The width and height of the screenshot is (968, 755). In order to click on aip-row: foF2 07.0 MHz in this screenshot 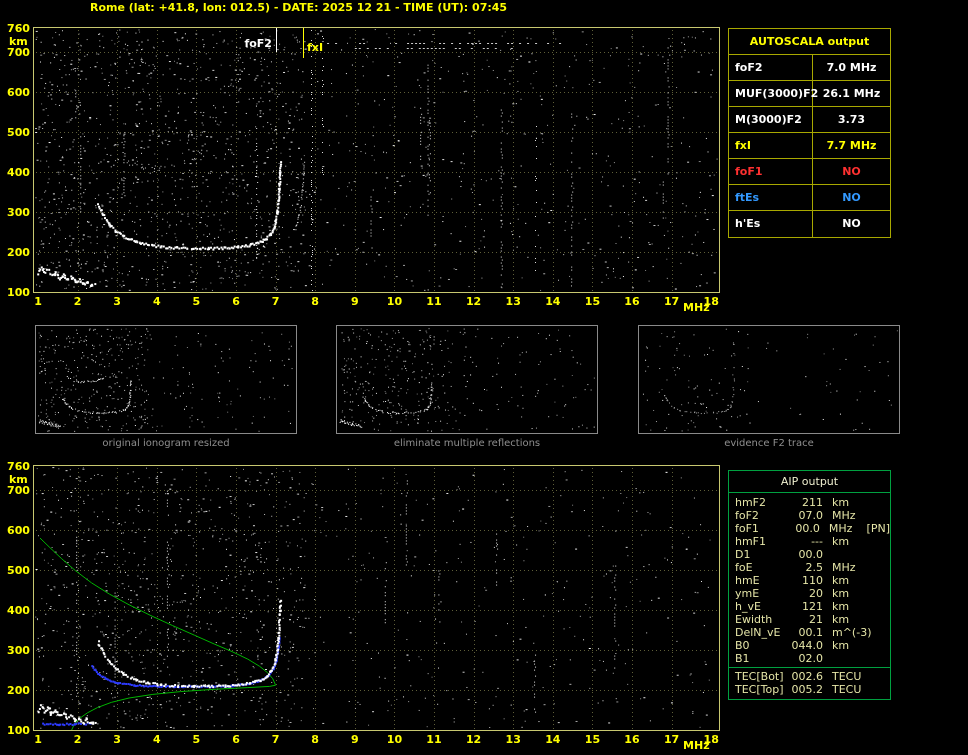, I will do `click(809, 515)`.